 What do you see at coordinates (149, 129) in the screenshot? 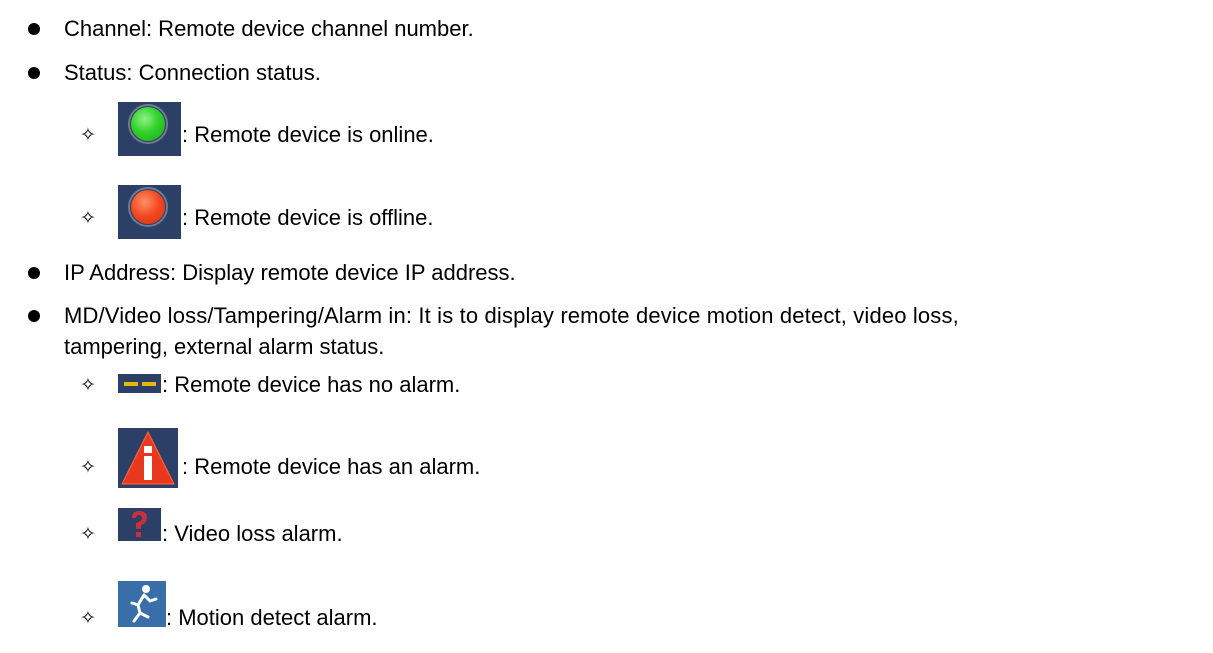
I see `green-circle-icon` at bounding box center [149, 129].